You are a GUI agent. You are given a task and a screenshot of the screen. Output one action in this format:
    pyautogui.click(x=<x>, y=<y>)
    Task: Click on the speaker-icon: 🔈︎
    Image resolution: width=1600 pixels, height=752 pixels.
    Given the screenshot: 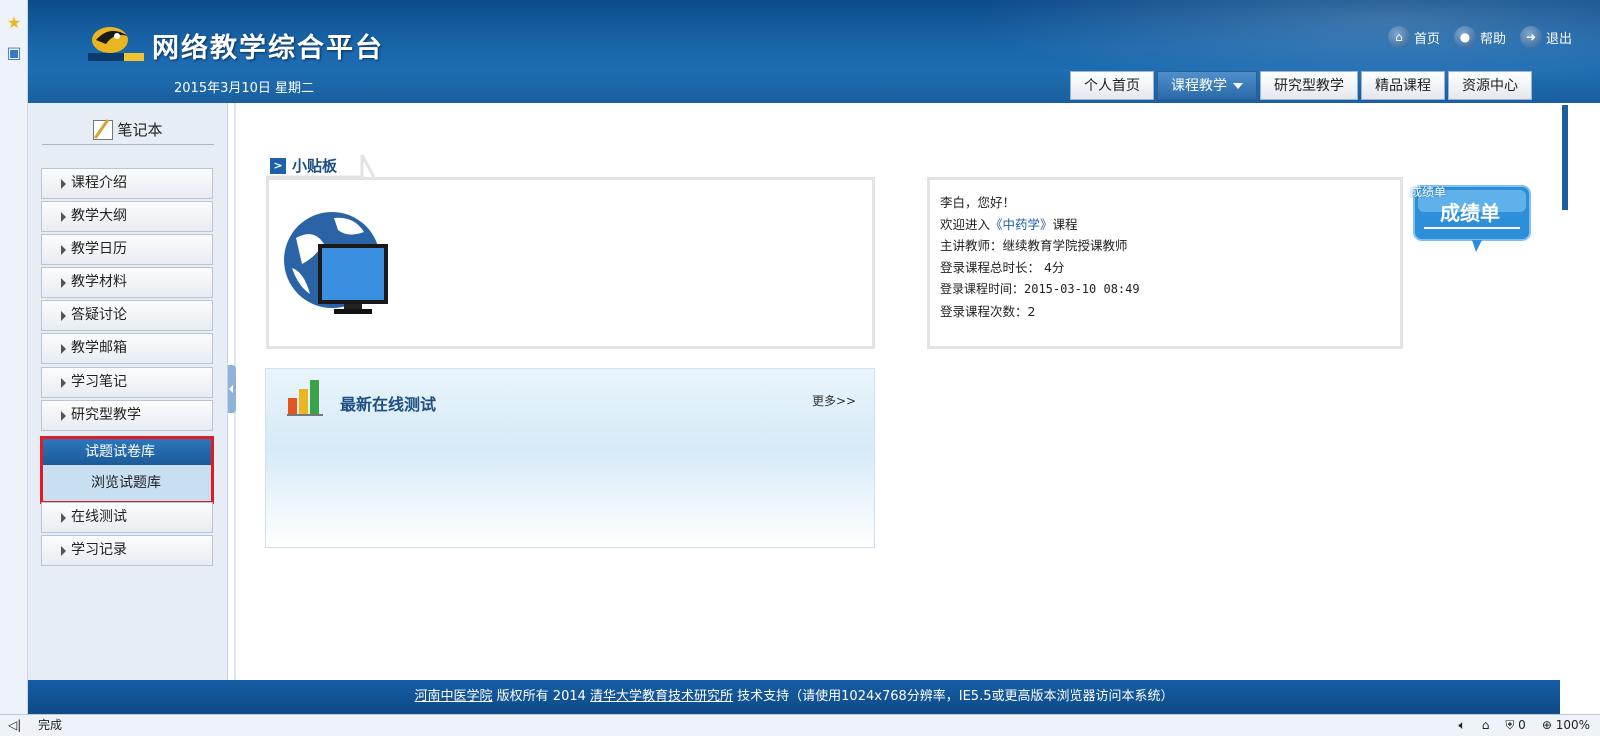 What is the action you would take?
    pyautogui.click(x=1462, y=725)
    